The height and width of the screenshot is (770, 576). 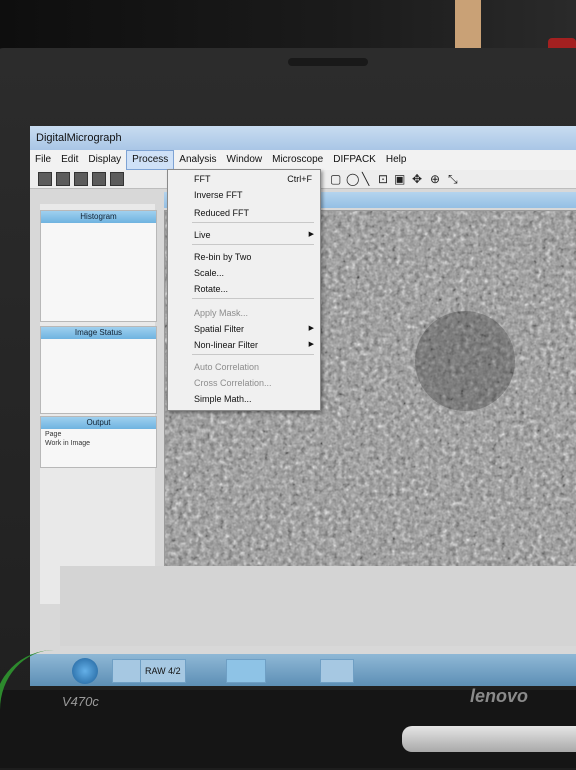 What do you see at coordinates (43, 160) in the screenshot?
I see `menu-file: File` at bounding box center [43, 160].